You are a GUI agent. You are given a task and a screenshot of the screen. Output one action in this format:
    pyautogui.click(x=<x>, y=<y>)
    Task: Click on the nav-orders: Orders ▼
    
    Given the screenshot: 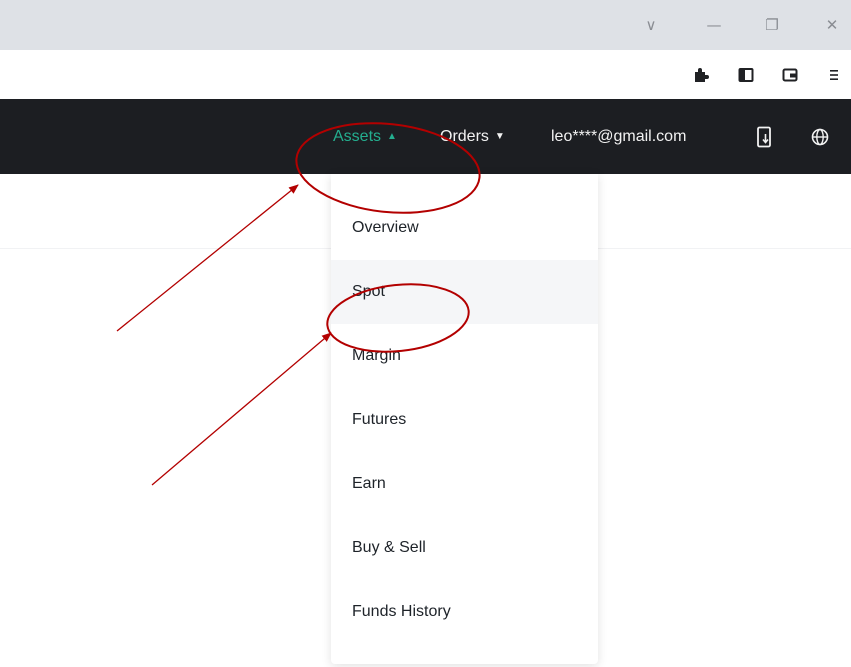 What is the action you would take?
    pyautogui.click(x=472, y=136)
    